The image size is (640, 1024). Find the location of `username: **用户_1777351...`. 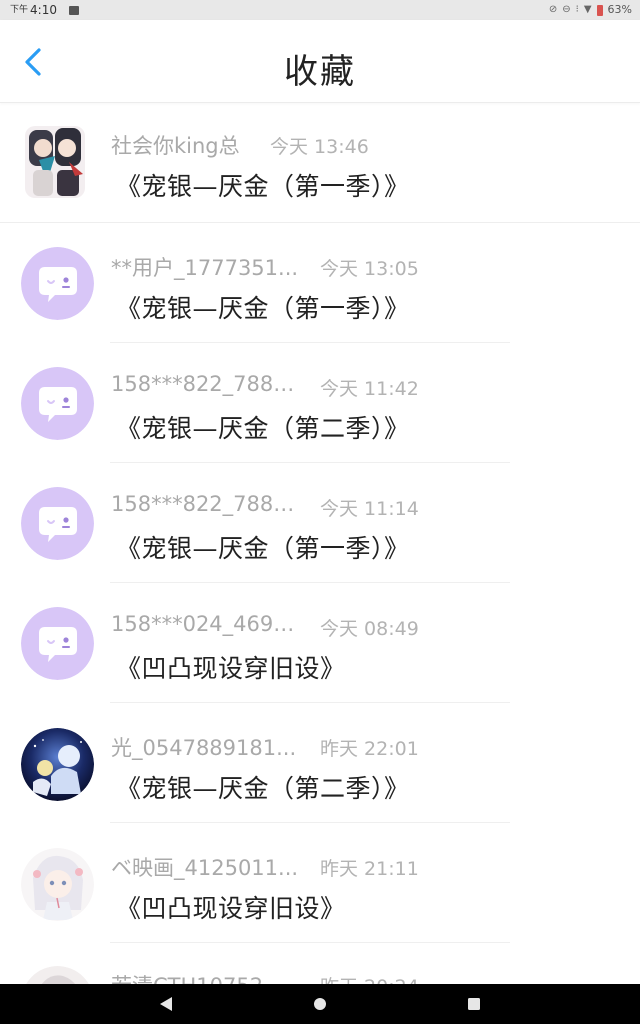

username: **用户_1777351... is located at coordinates (205, 268).